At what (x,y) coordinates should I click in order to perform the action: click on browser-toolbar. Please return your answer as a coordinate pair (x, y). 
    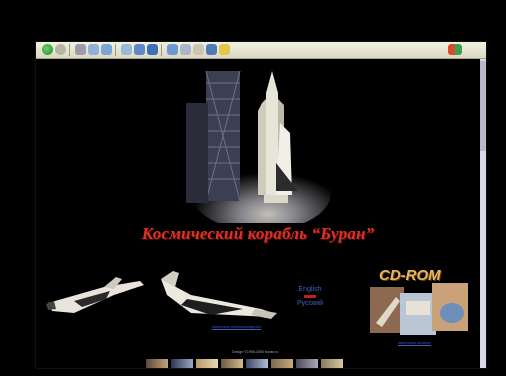
    Looking at the image, I should click on (261, 50).